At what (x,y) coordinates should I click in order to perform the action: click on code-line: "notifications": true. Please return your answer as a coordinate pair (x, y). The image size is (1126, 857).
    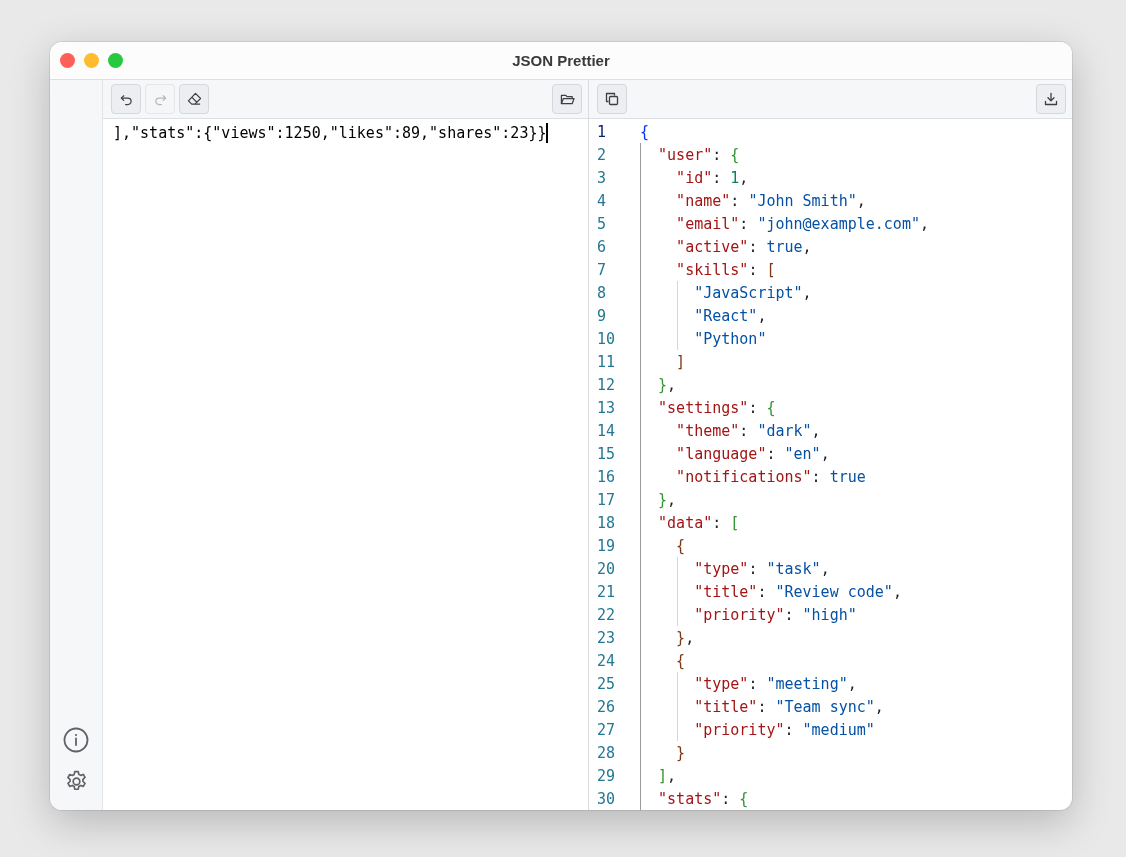
    Looking at the image, I should click on (770, 476).